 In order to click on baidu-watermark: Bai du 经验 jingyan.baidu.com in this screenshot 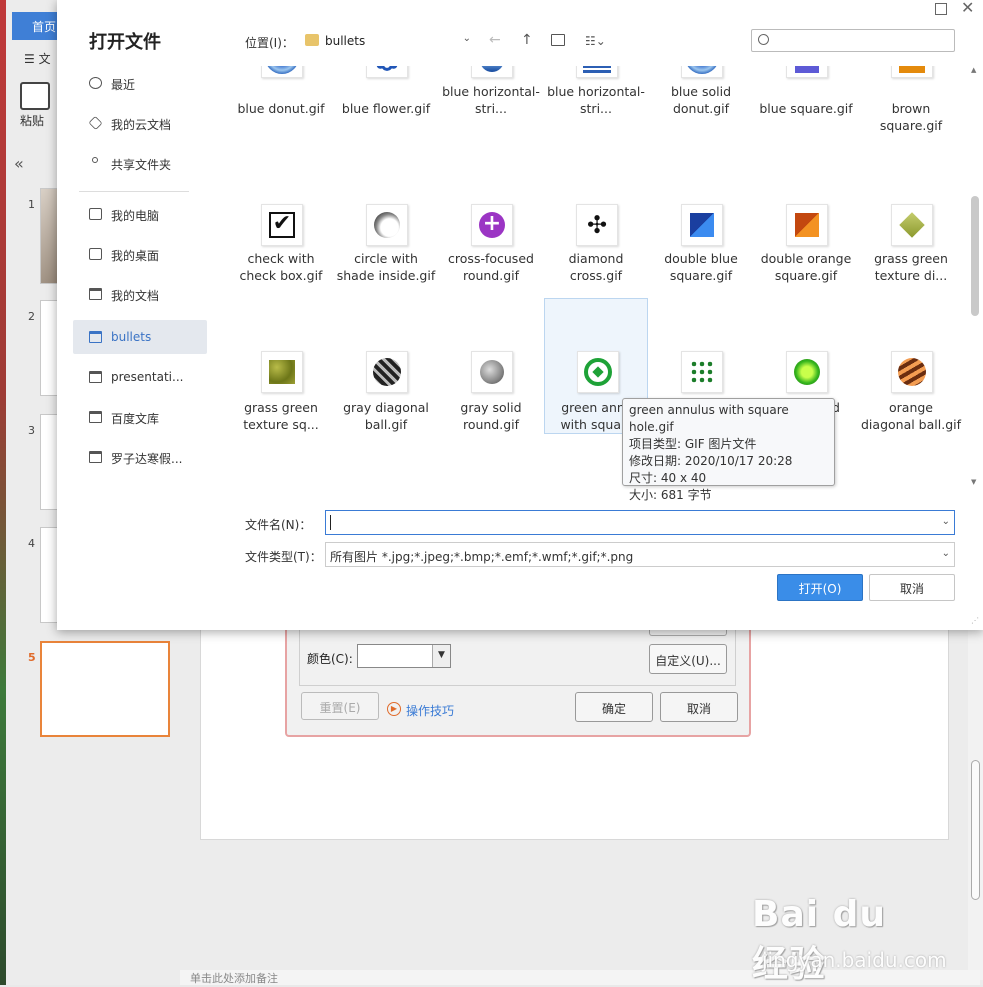, I will do `click(849, 931)`.